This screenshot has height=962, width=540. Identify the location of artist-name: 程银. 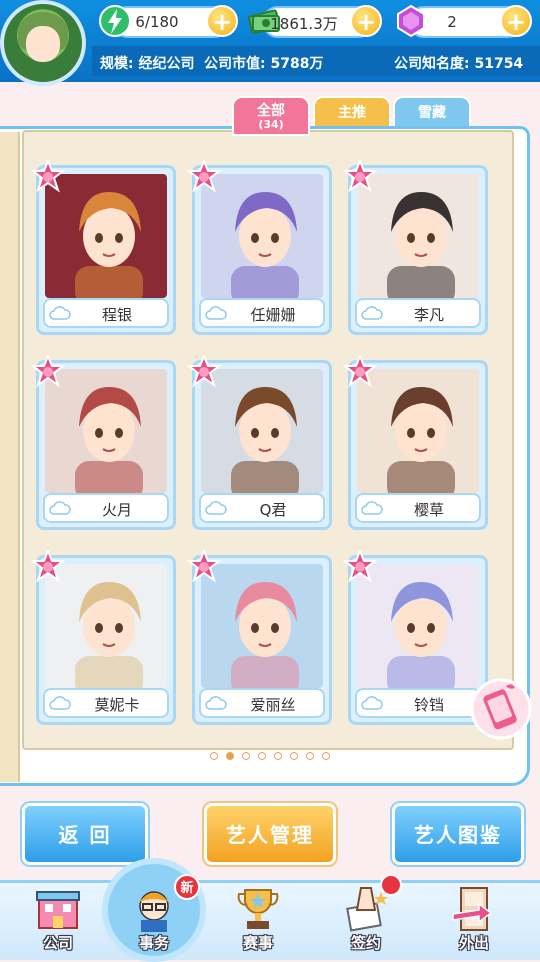
(116, 315).